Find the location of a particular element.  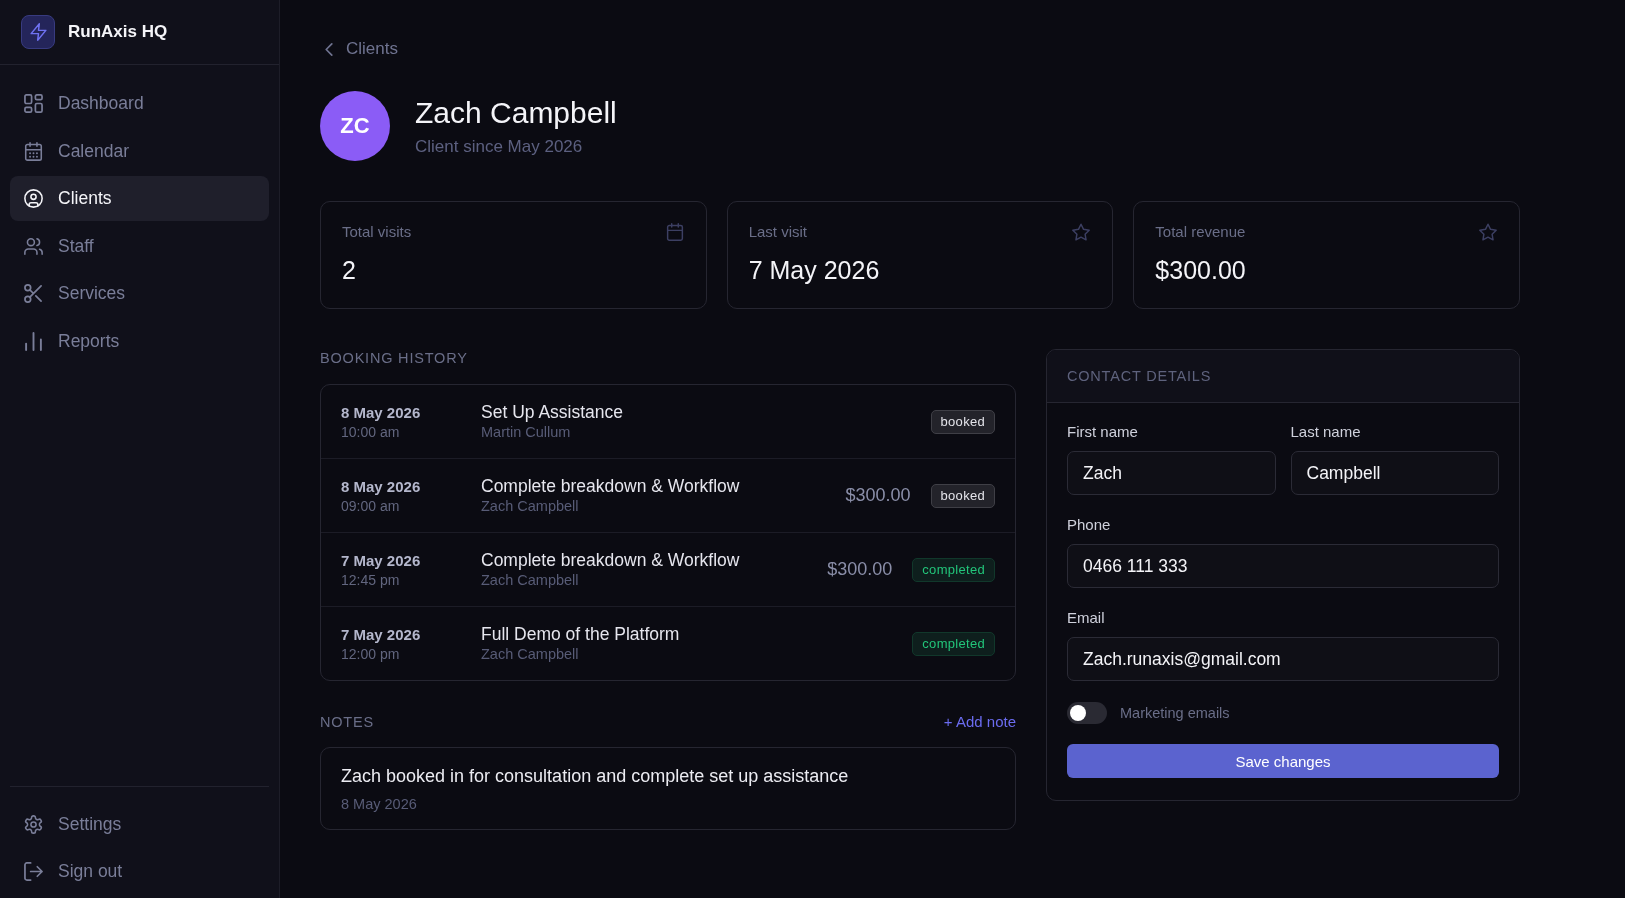

scissors-icon is located at coordinates (33, 293).